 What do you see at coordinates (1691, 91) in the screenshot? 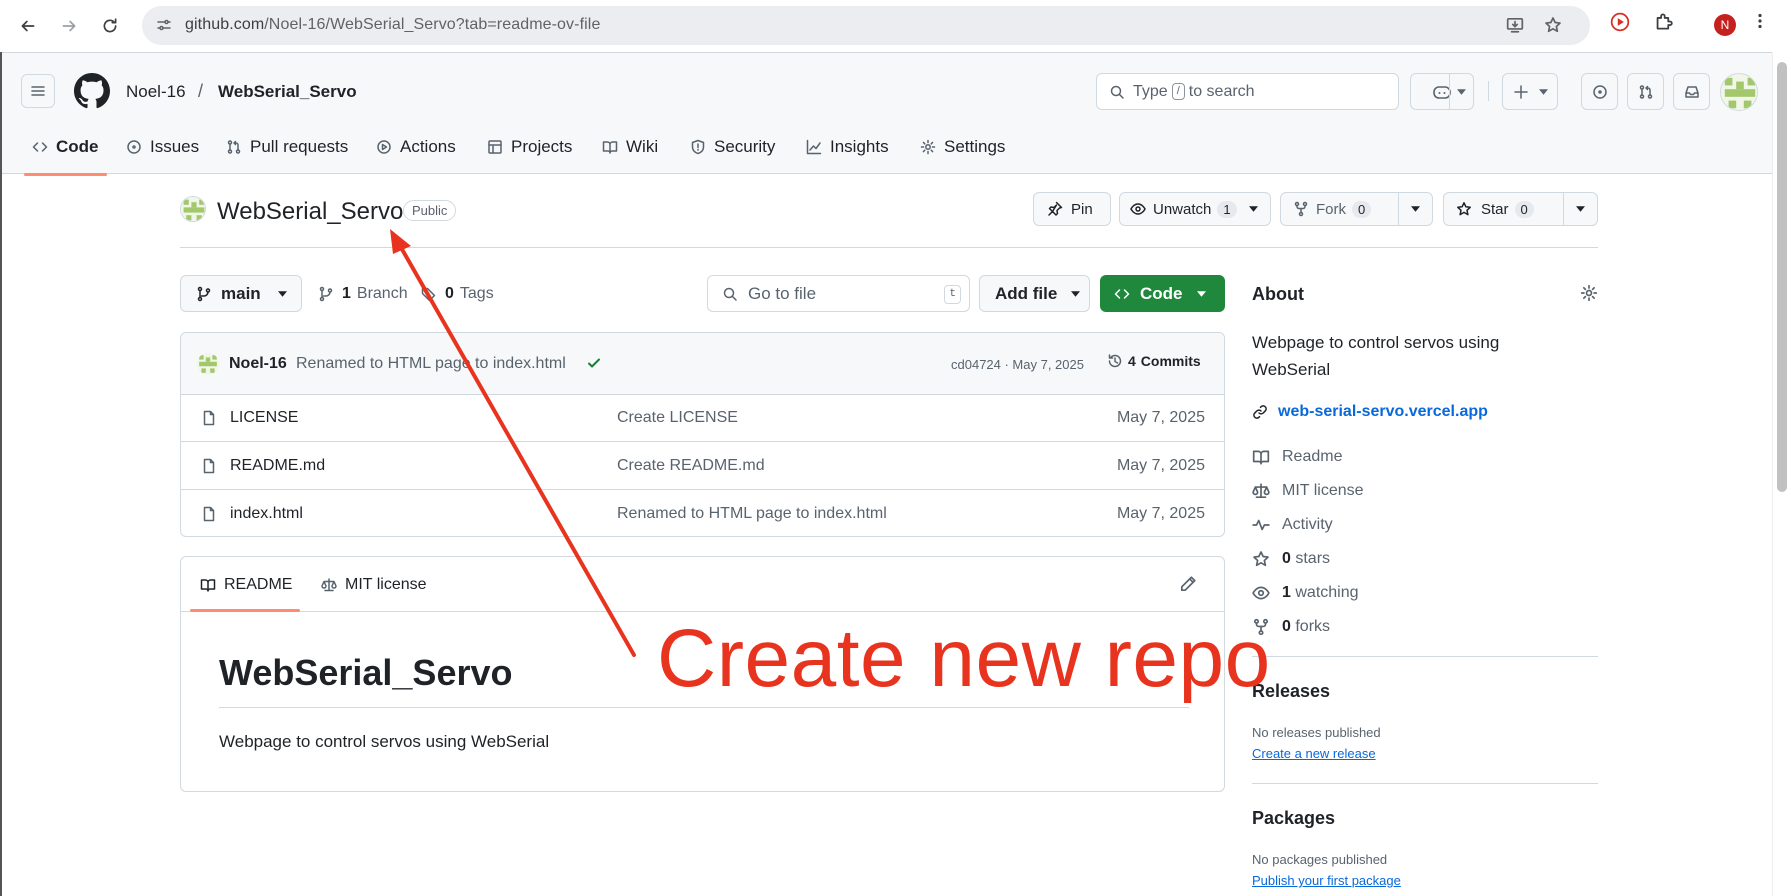
I see `inbox-button` at bounding box center [1691, 91].